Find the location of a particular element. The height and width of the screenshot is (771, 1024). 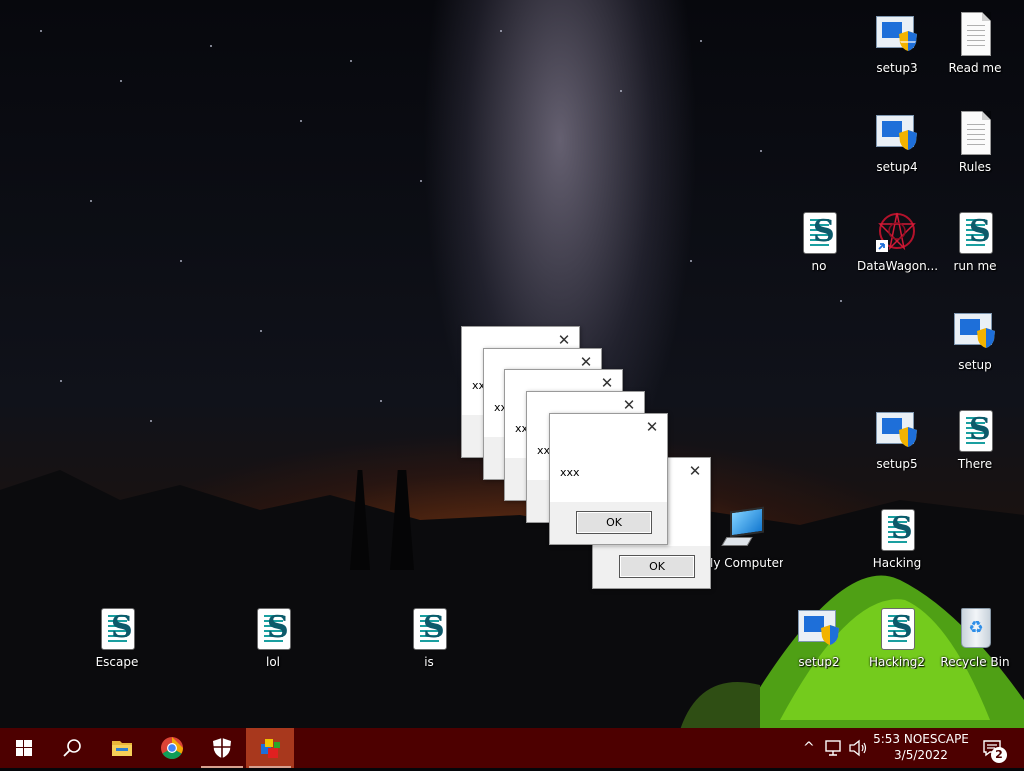

volume-icon is located at coordinates (858, 748).